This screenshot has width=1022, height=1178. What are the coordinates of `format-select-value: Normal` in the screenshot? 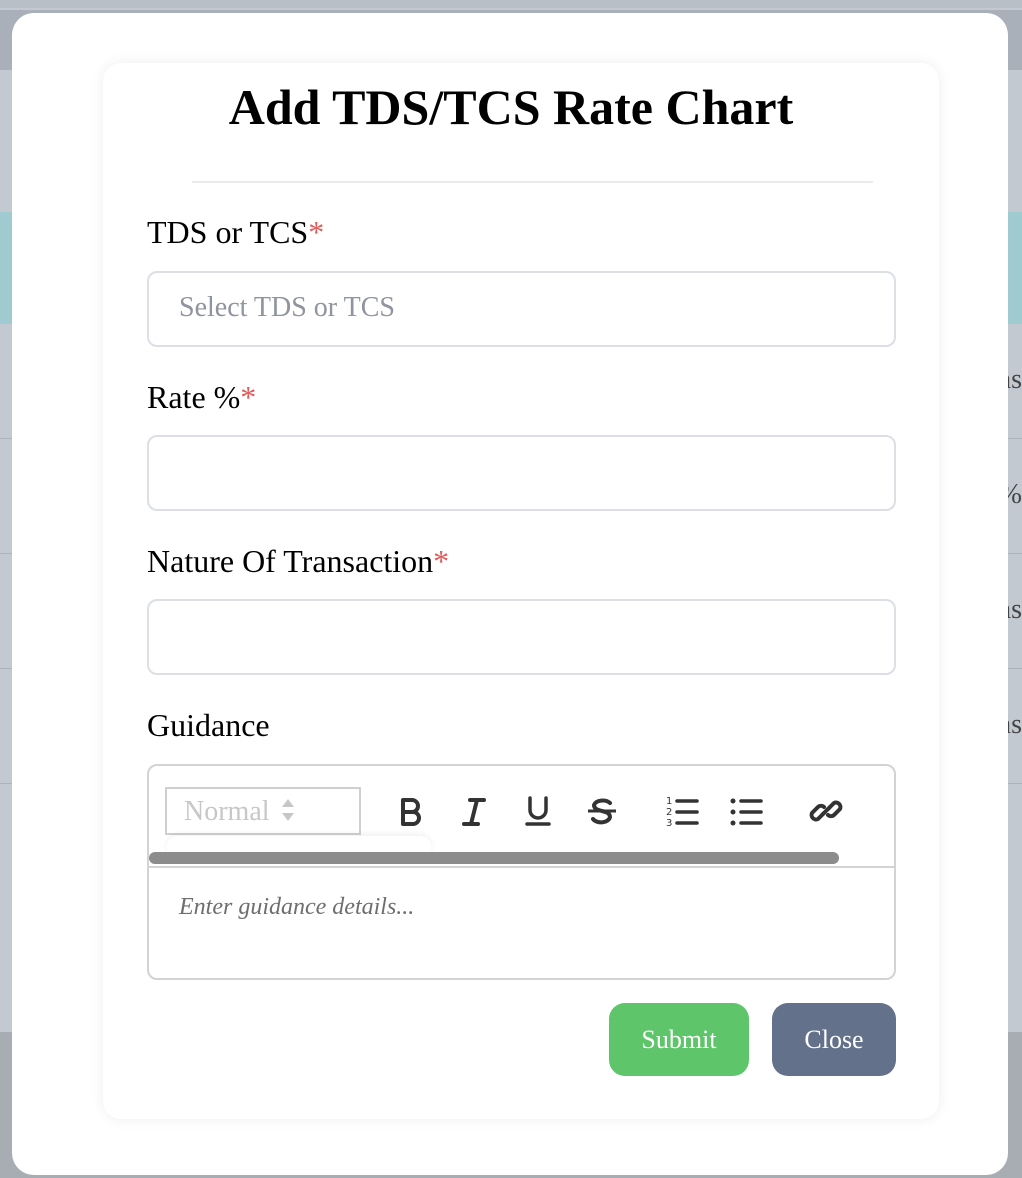 It's located at (227, 811).